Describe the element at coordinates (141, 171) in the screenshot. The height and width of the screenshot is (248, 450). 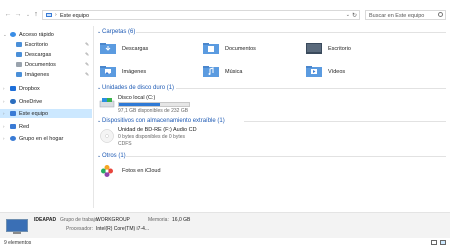
I see `other-item-label: Fotos en iCloud` at that location.